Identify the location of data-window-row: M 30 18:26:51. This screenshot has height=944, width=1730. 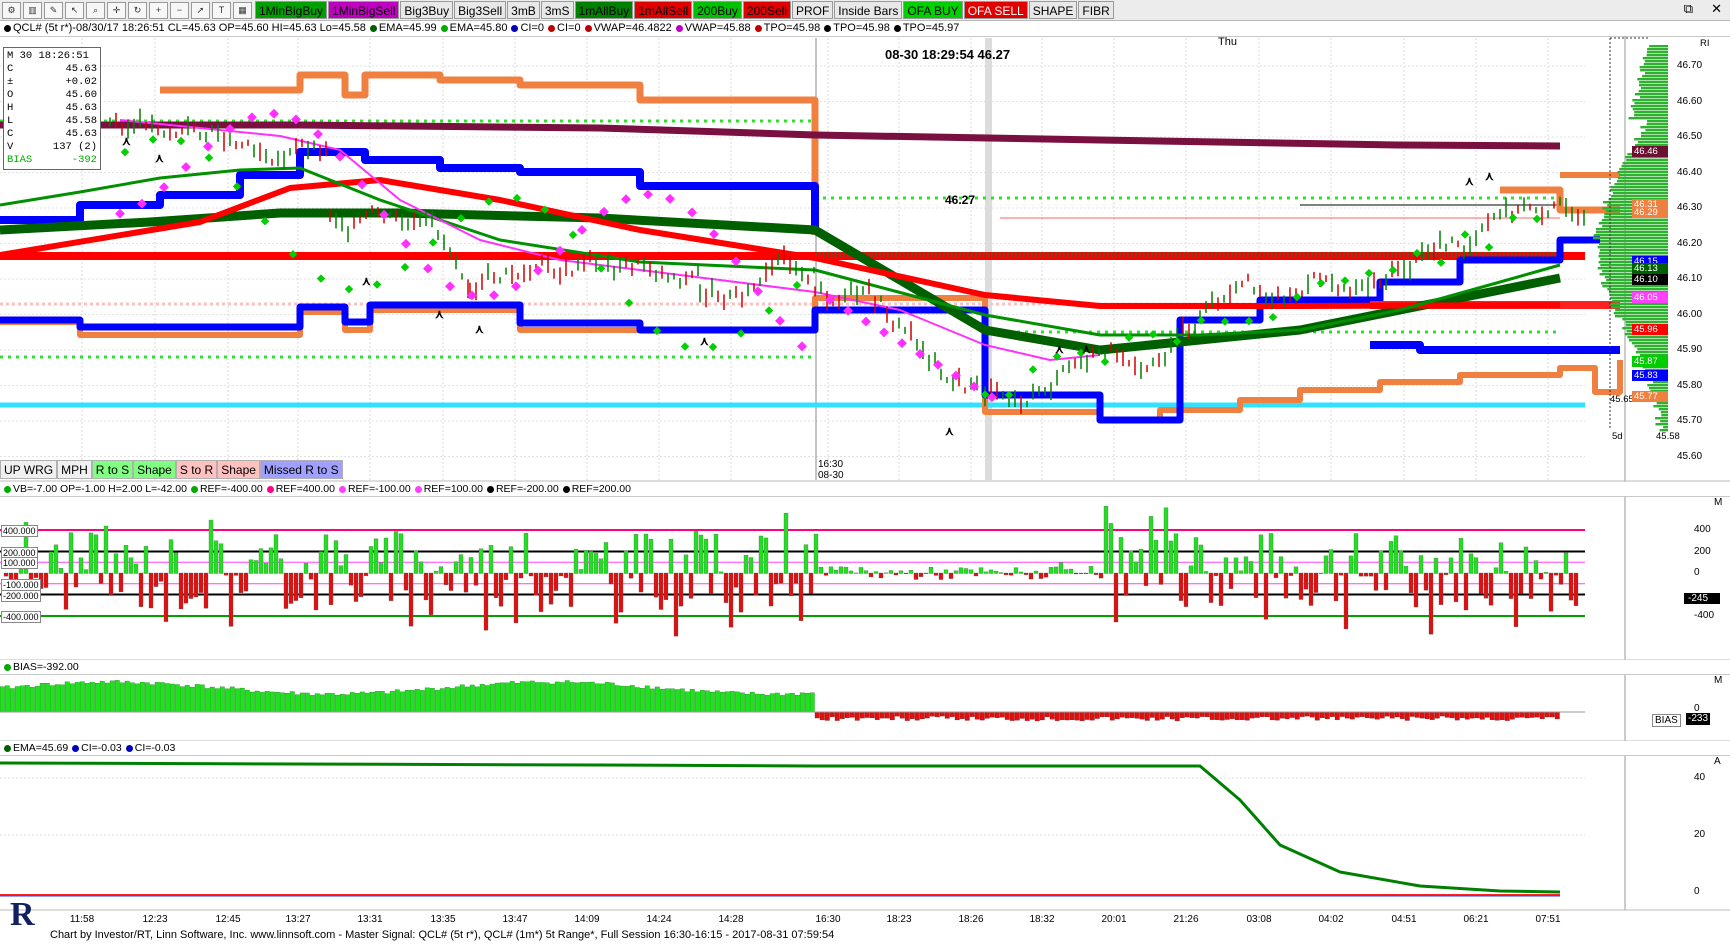
(52, 56).